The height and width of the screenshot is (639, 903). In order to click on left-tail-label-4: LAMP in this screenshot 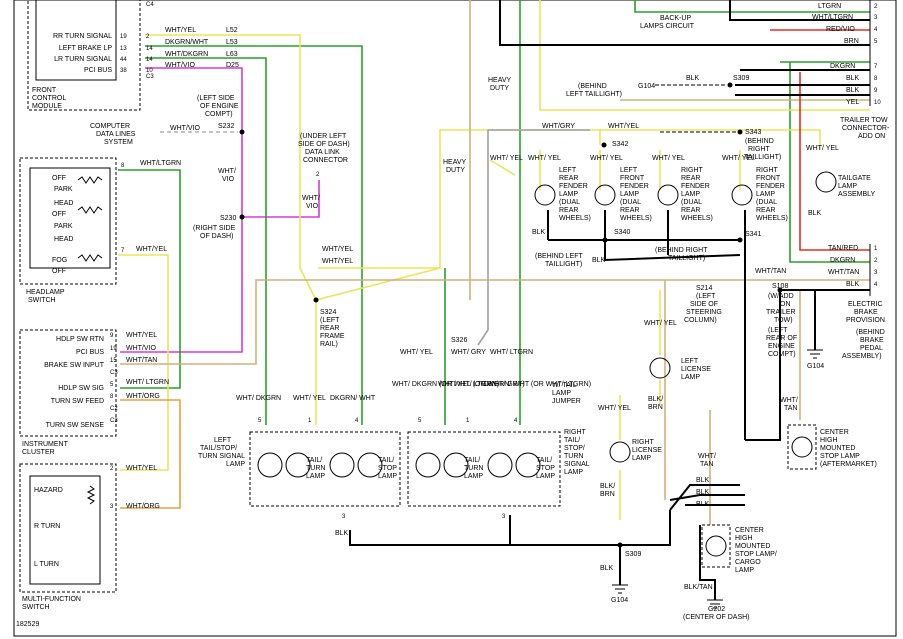, I will do `click(235, 464)`.